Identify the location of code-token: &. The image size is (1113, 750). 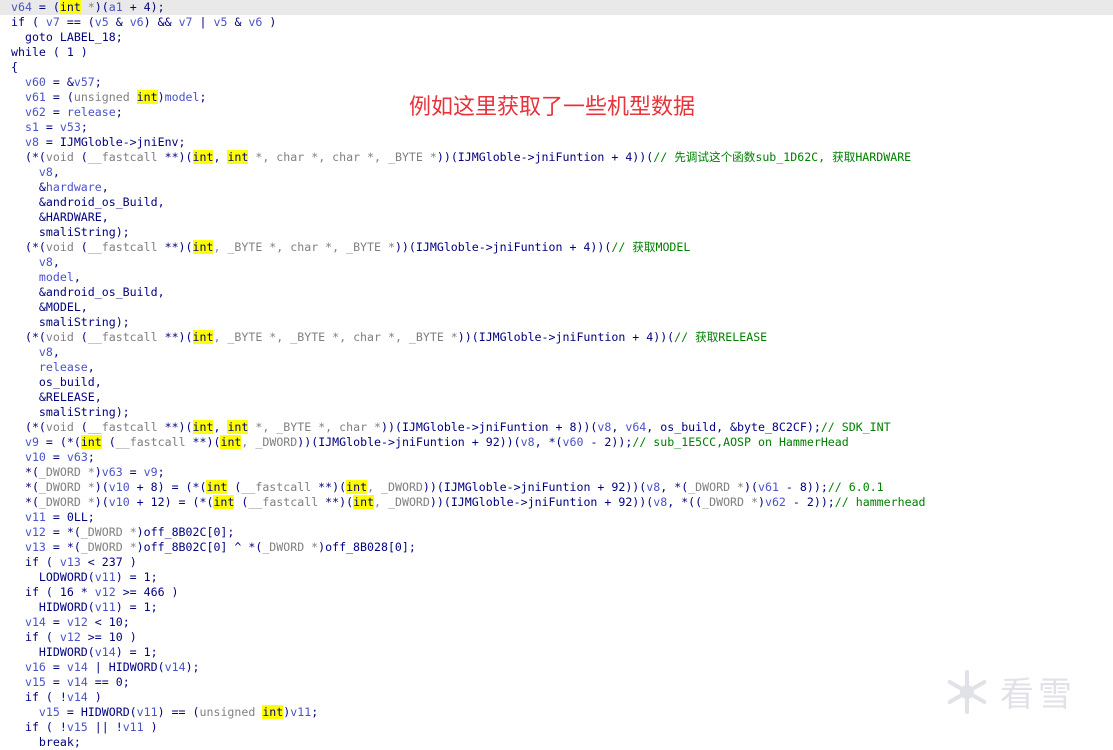
(238, 22).